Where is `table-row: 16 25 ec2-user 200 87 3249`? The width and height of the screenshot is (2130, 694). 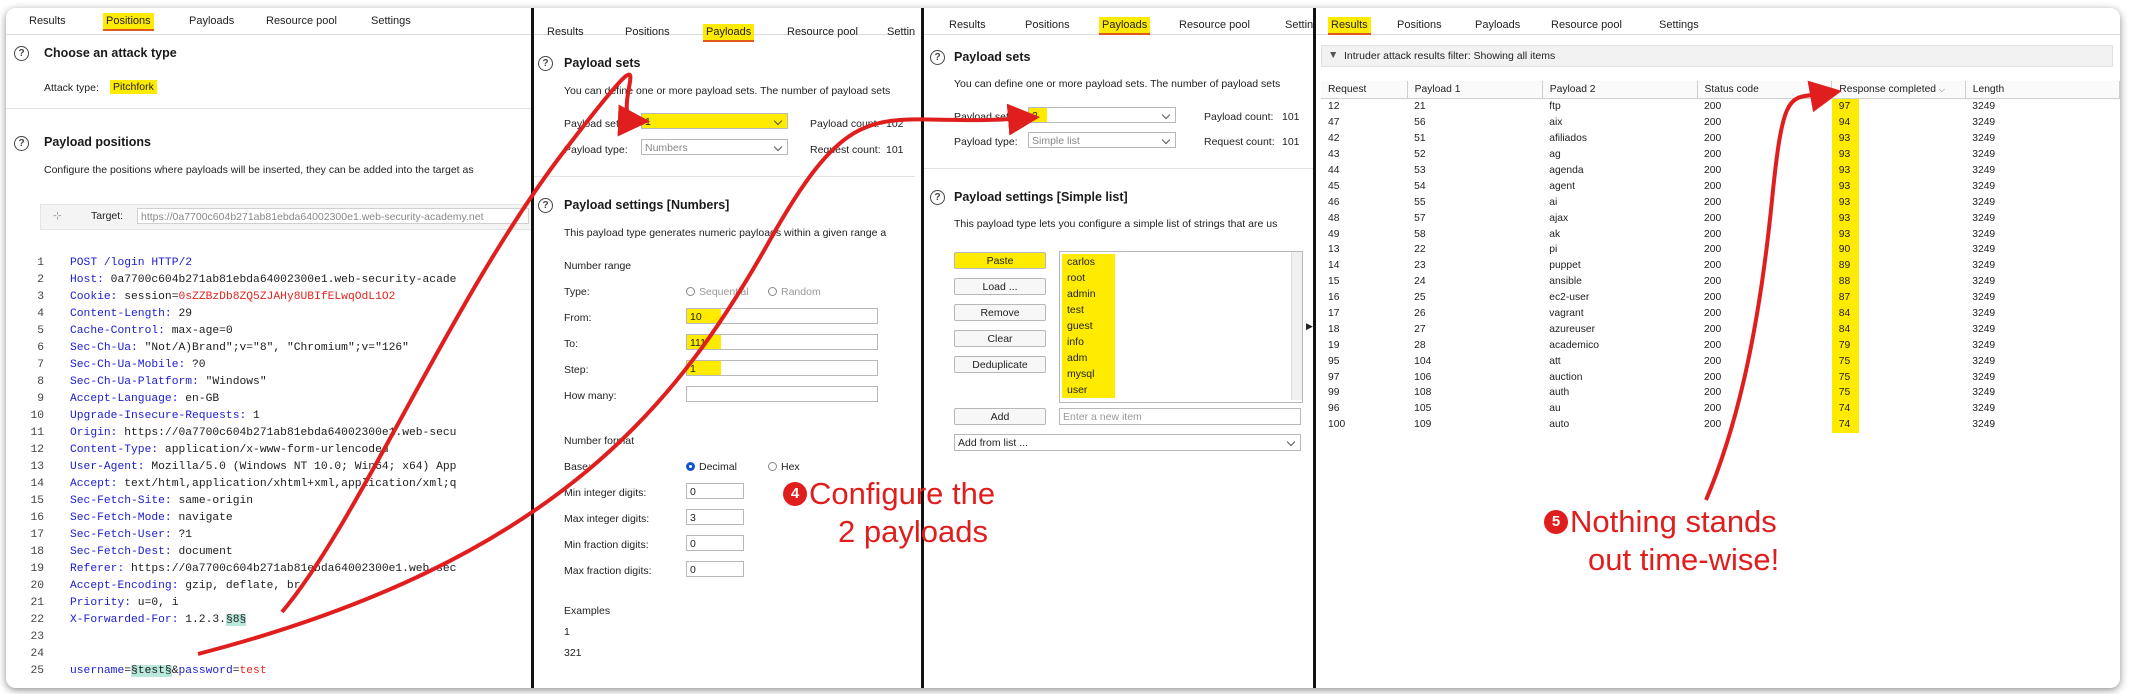 table-row: 16 25 ec2-user 200 87 3249 is located at coordinates (1720, 297).